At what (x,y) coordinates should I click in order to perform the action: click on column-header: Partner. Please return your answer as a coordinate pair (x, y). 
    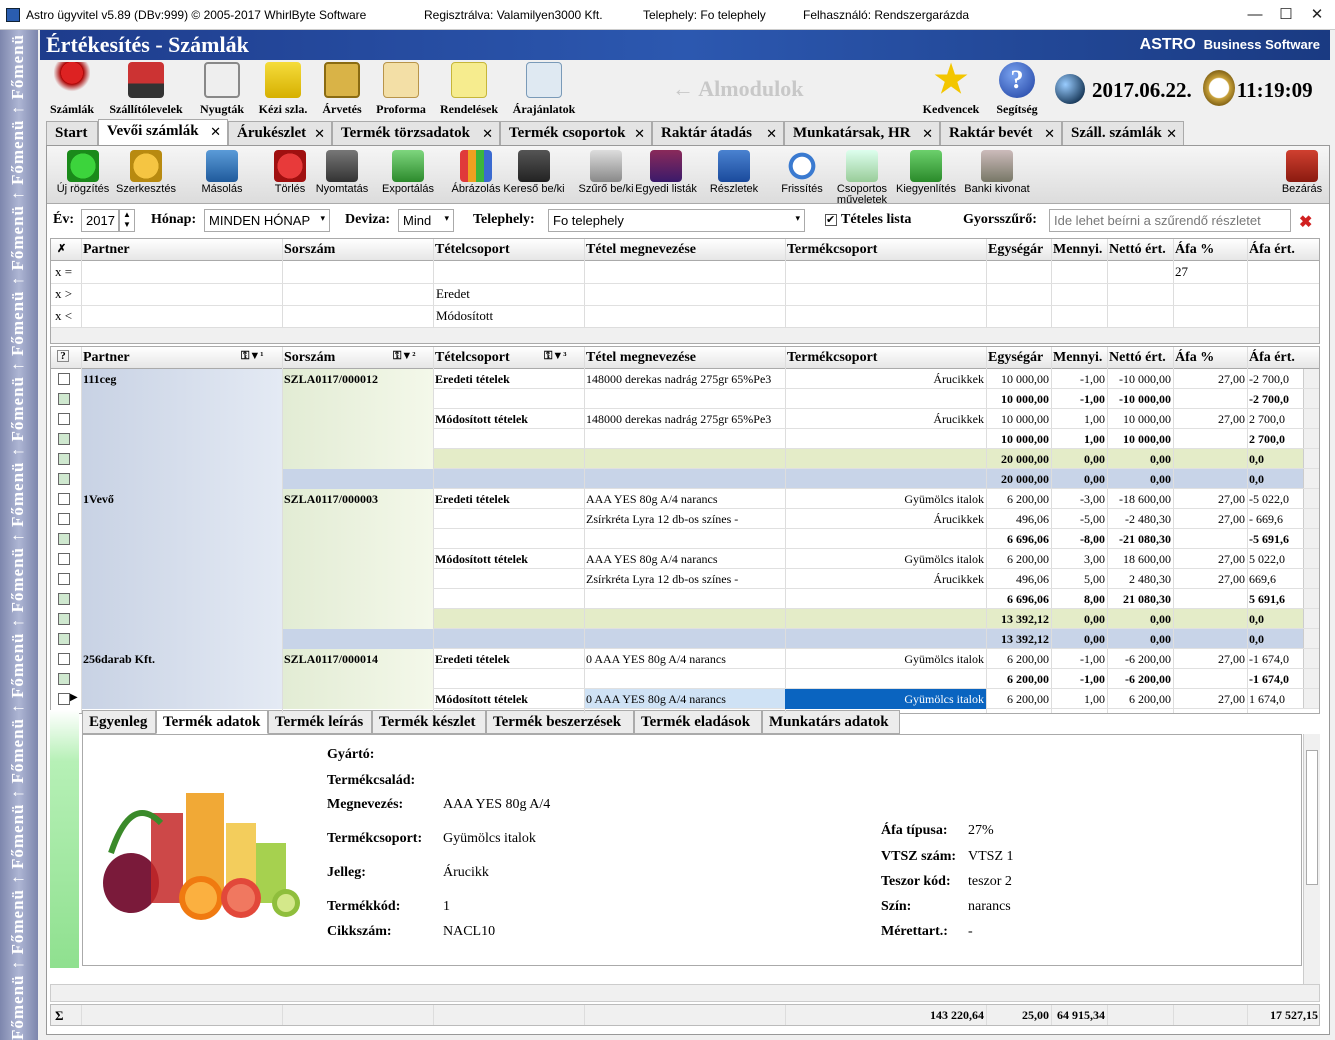
    Looking at the image, I should click on (106, 358).